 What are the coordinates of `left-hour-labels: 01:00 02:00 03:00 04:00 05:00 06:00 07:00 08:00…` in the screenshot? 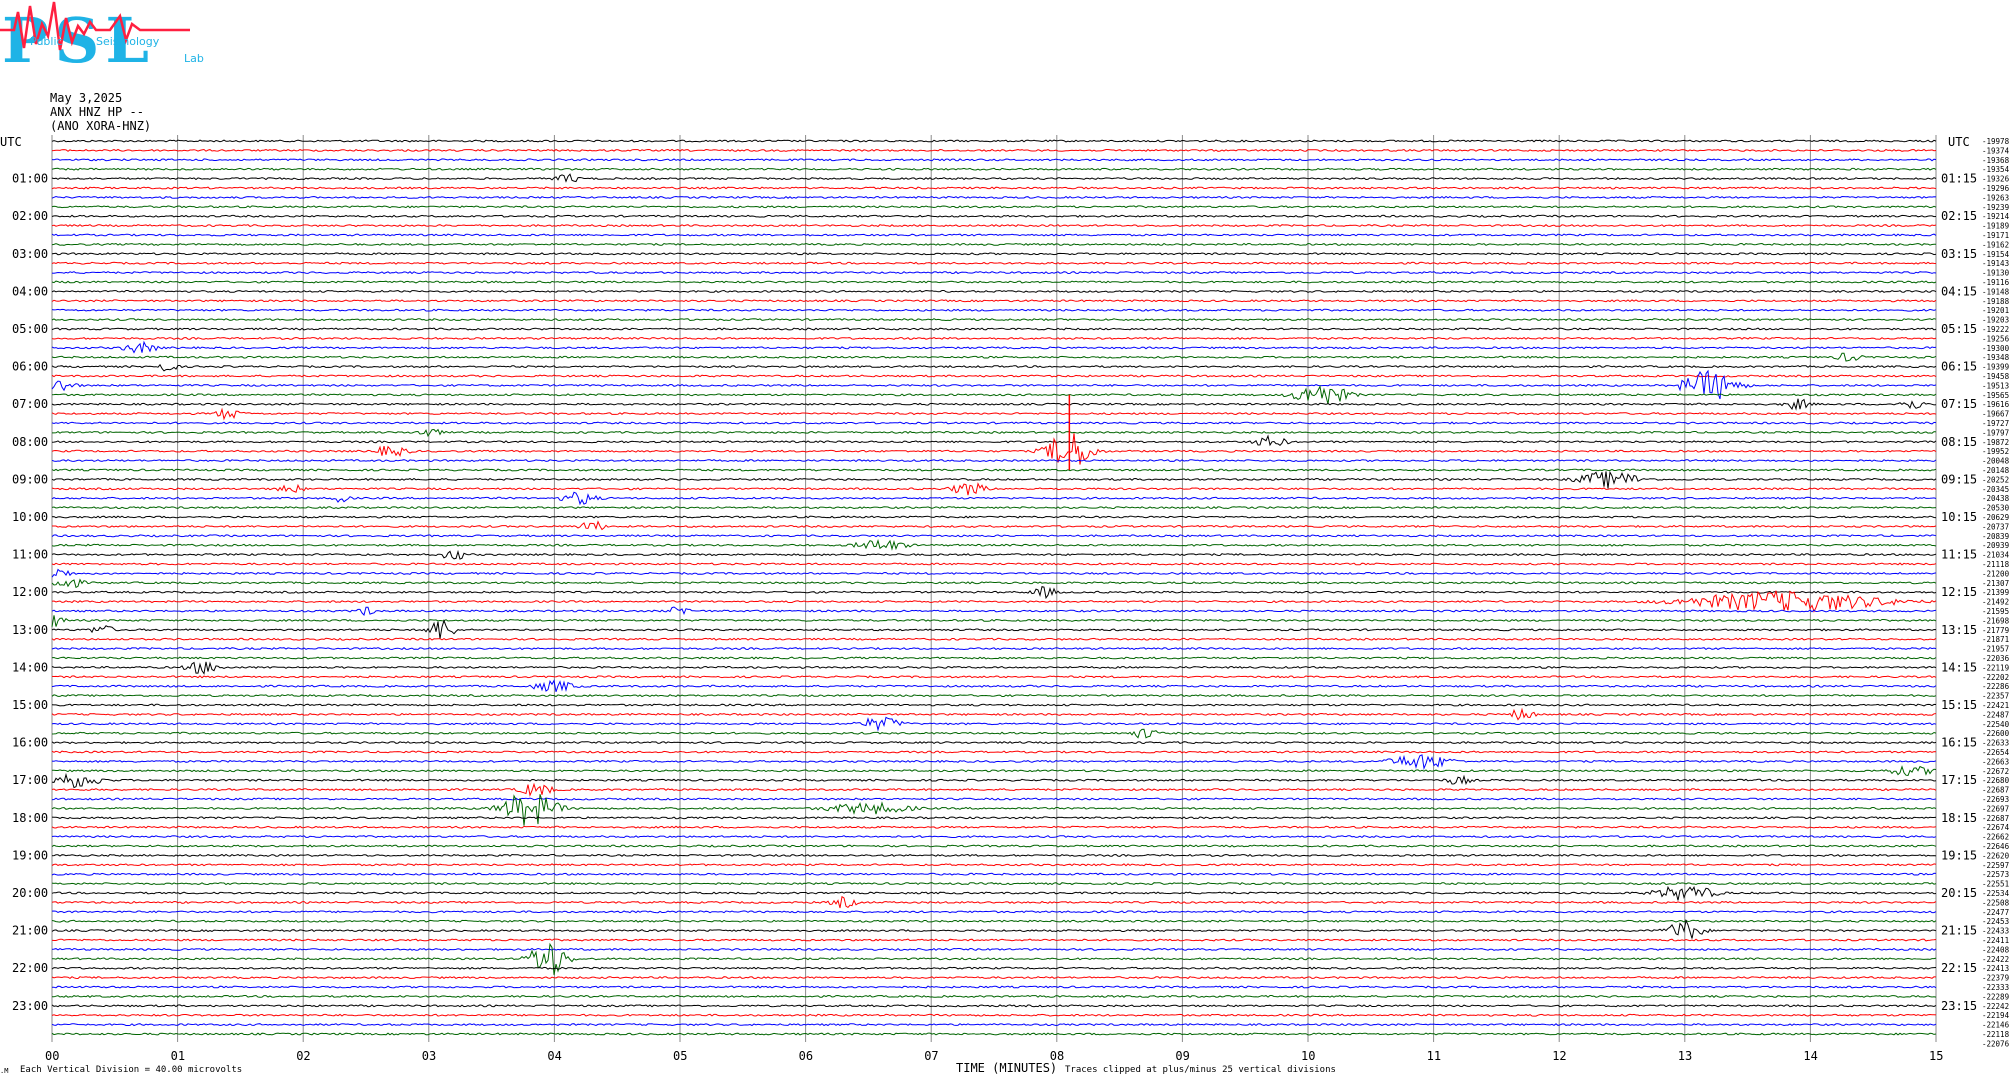 It's located at (30, 592).